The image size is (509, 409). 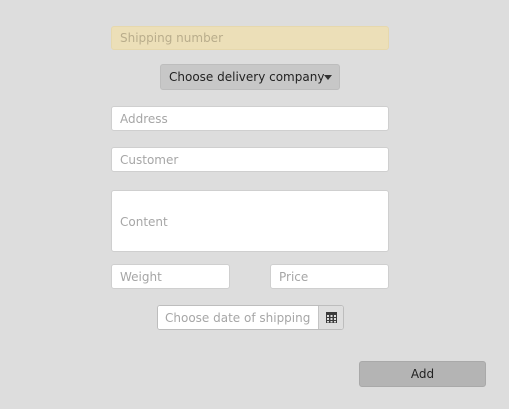 I want to click on calendar-icon, so click(x=331, y=317).